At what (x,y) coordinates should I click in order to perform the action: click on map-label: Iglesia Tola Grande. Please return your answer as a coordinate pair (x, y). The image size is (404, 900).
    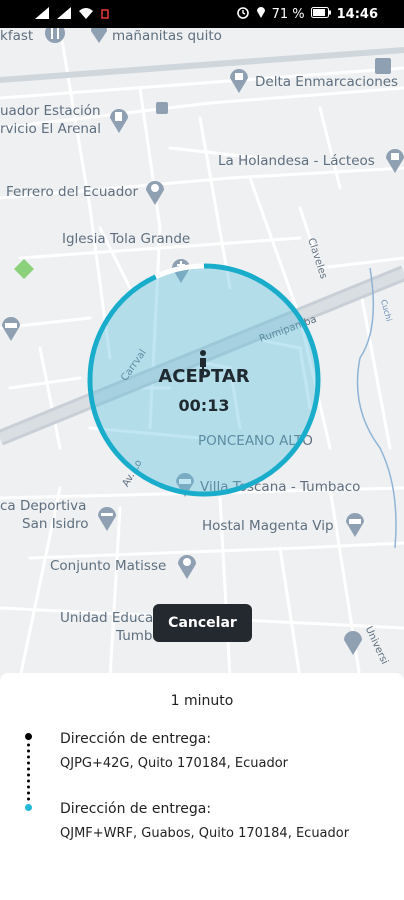
    Looking at the image, I should click on (126, 239).